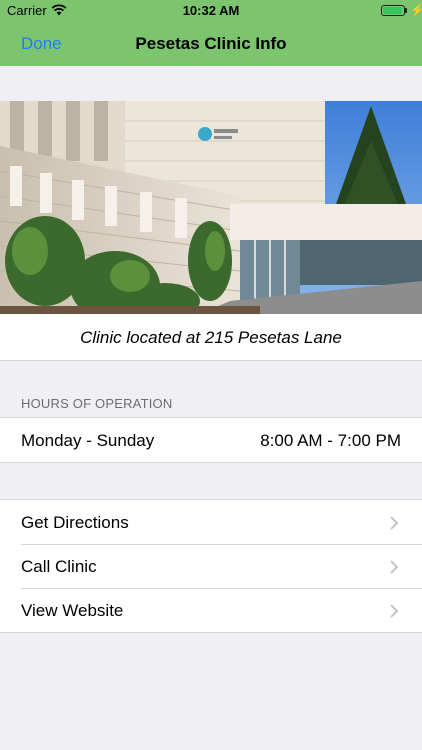  Describe the element at coordinates (406, 10) in the screenshot. I see `battery-tip` at that location.